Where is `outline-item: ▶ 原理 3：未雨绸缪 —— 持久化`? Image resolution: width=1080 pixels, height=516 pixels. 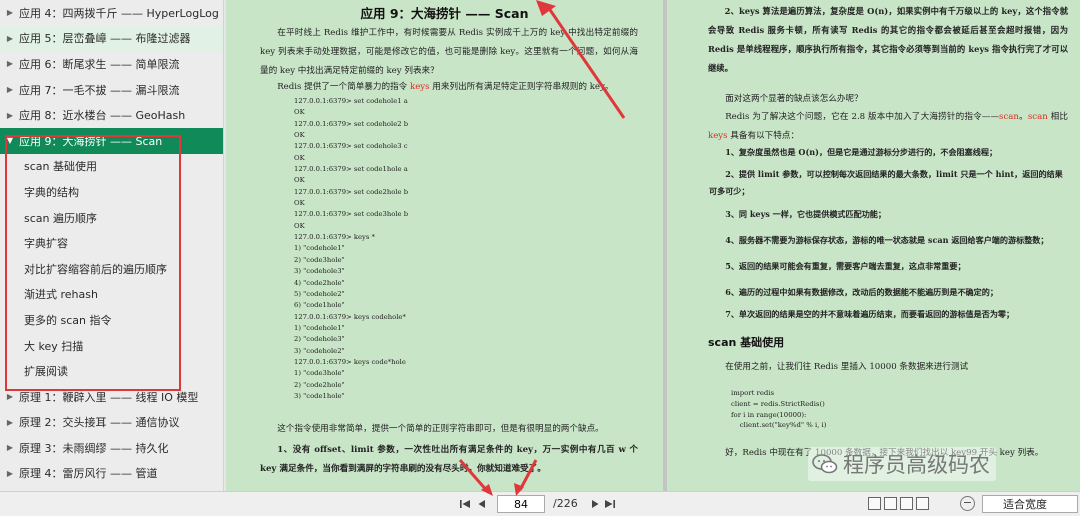
outline-item: ▶ 原理 3：未雨绸缪 —— 持久化 is located at coordinates (111, 448).